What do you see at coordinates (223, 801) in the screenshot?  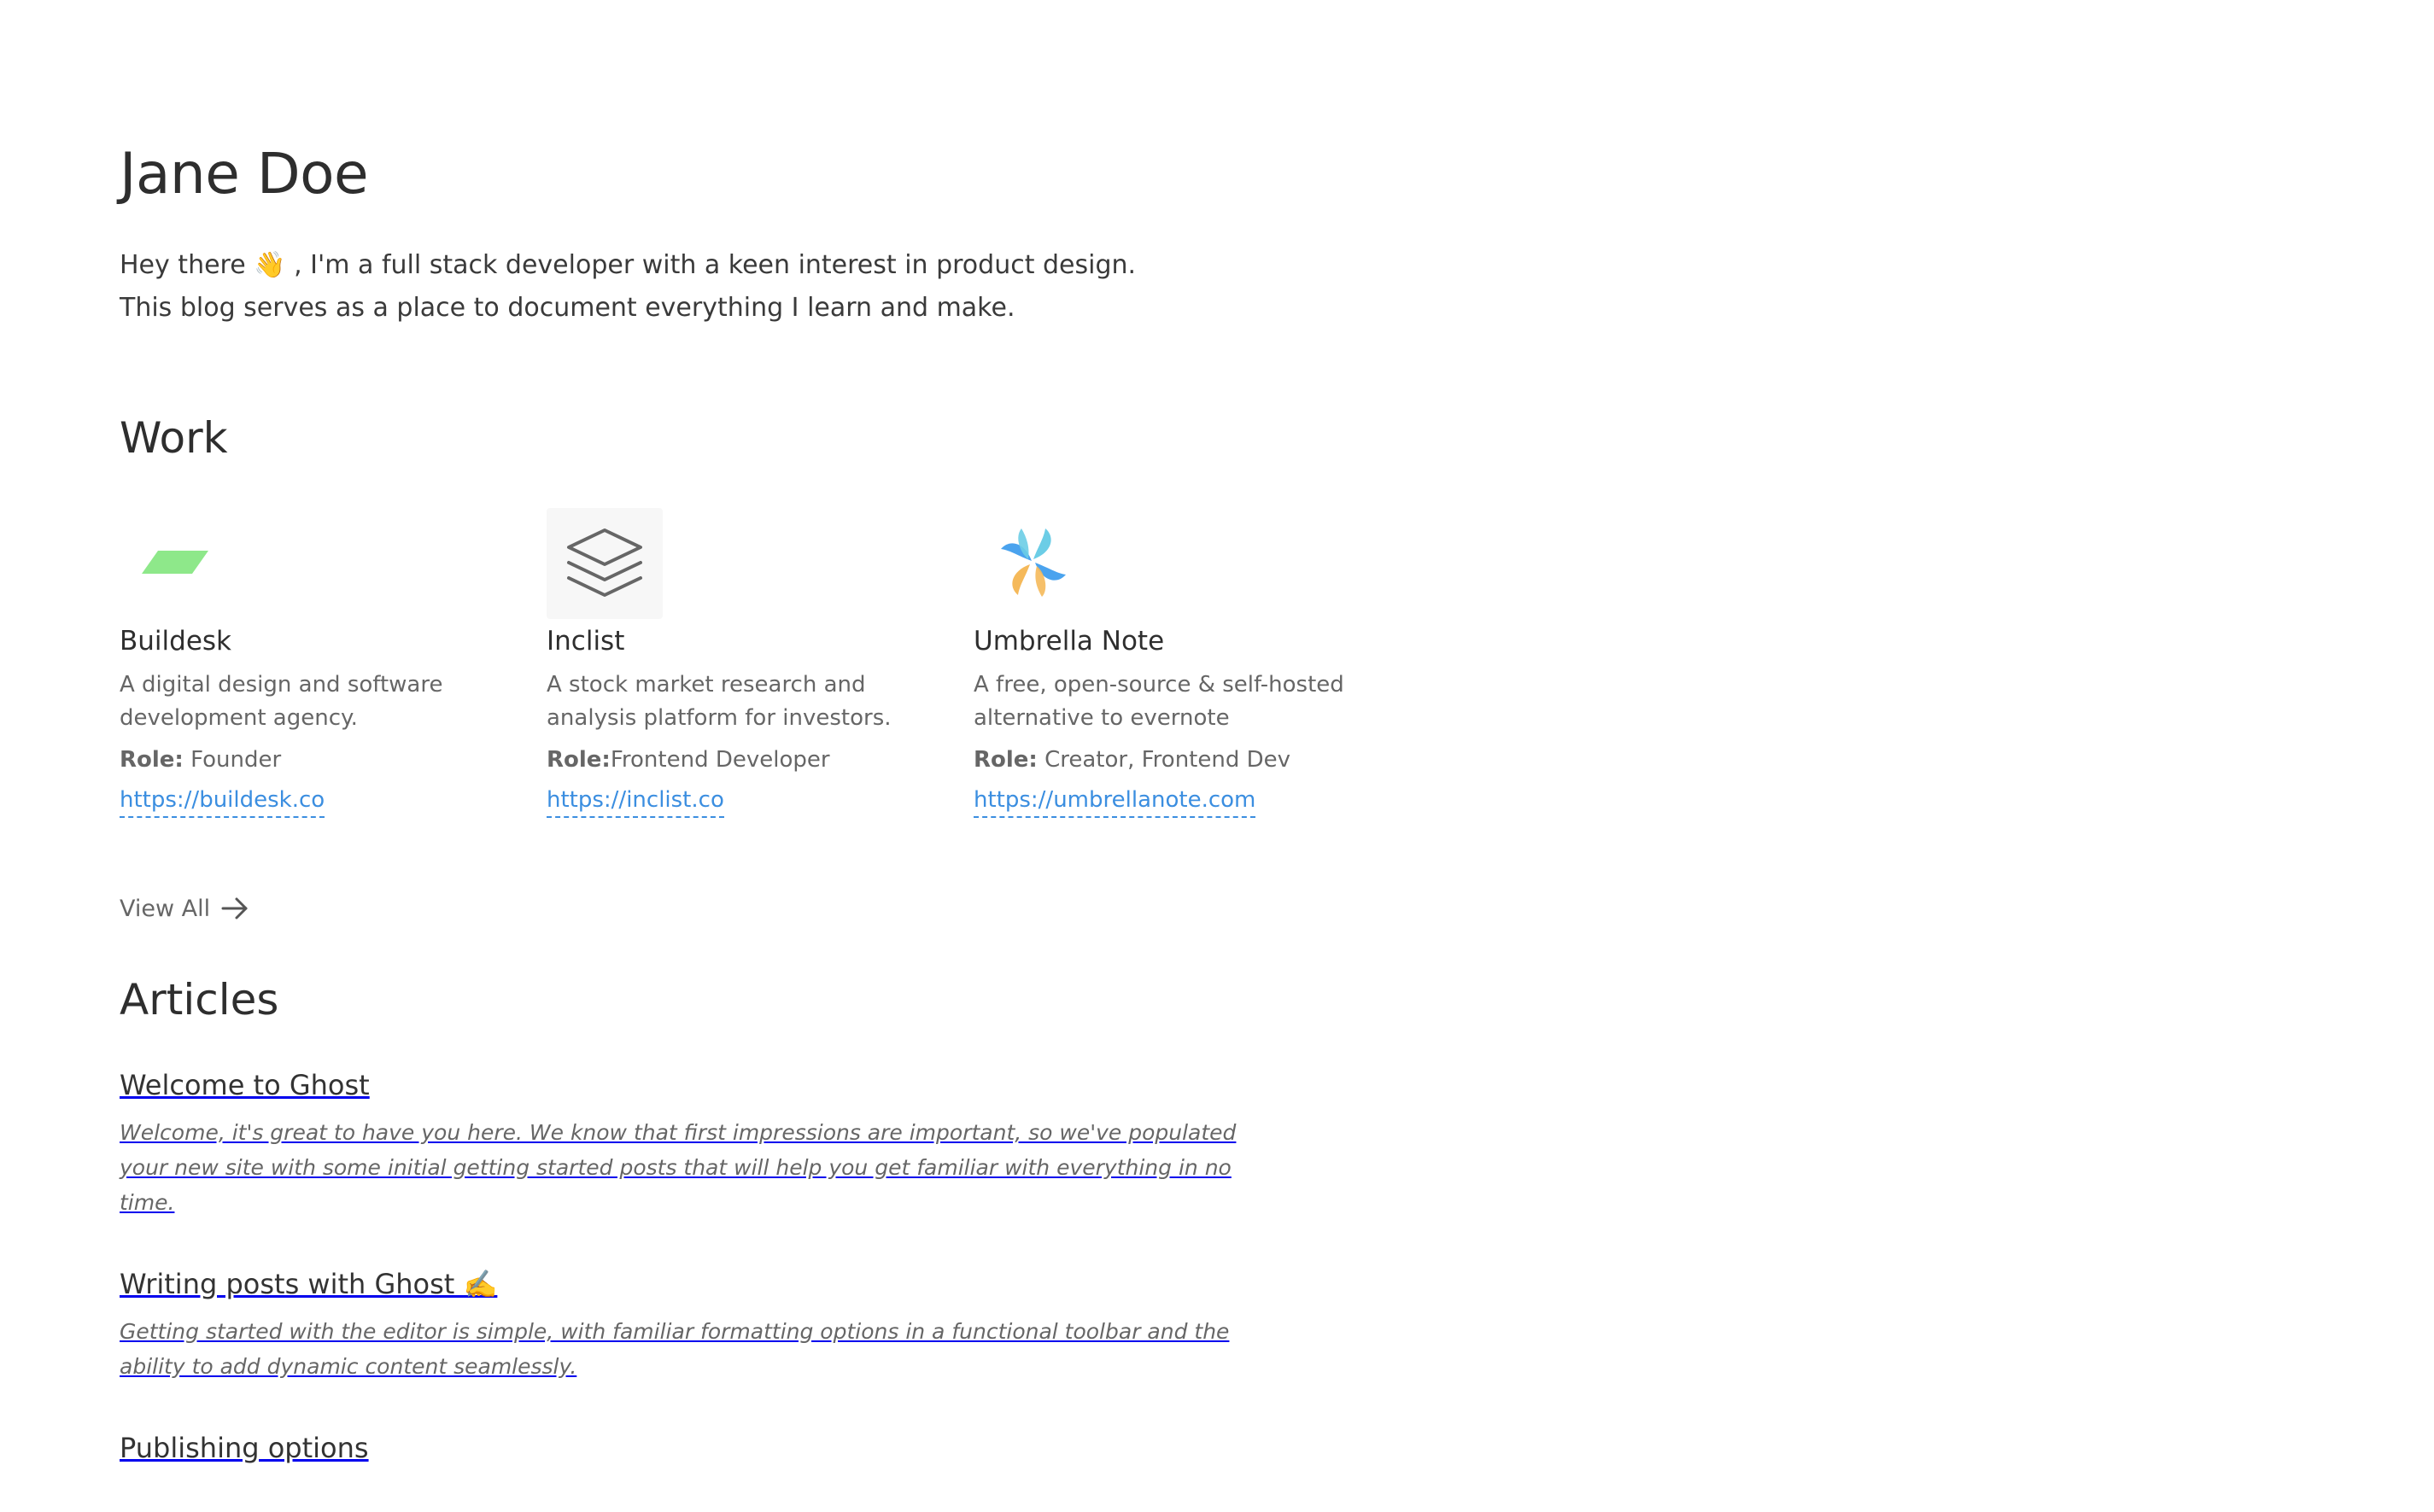 I see `project-link-buildesk: https://buildesk.co` at bounding box center [223, 801].